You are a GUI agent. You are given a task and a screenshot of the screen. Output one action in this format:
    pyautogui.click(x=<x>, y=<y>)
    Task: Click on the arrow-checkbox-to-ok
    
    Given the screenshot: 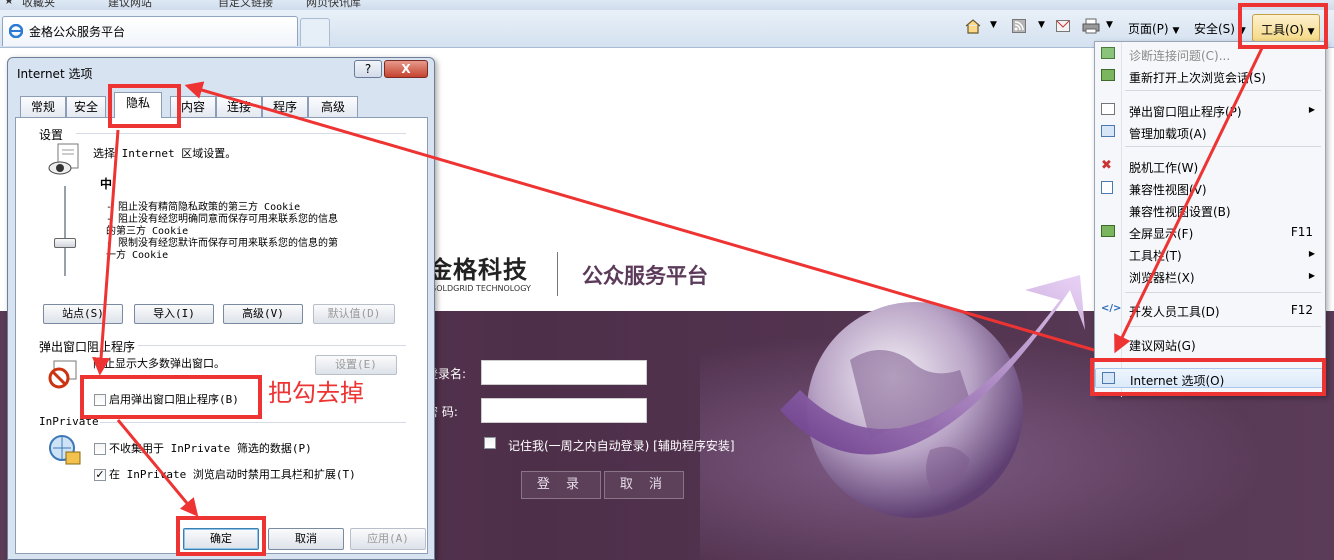 What is the action you would take?
    pyautogui.click(x=157, y=468)
    